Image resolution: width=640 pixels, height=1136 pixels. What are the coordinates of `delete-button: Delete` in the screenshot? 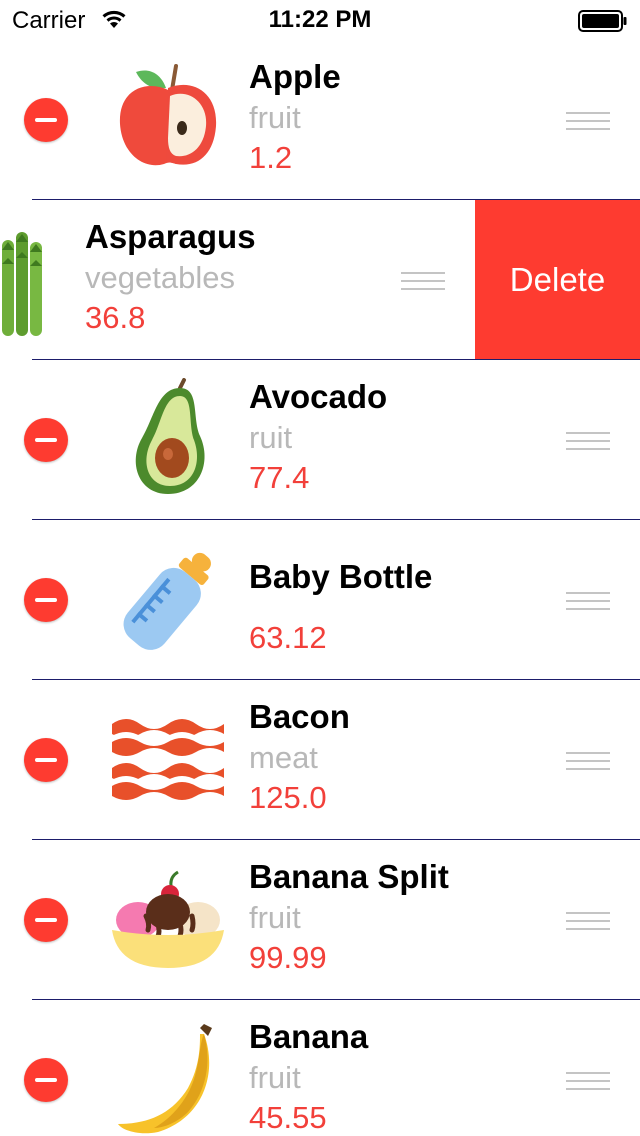 It's located at (557, 280).